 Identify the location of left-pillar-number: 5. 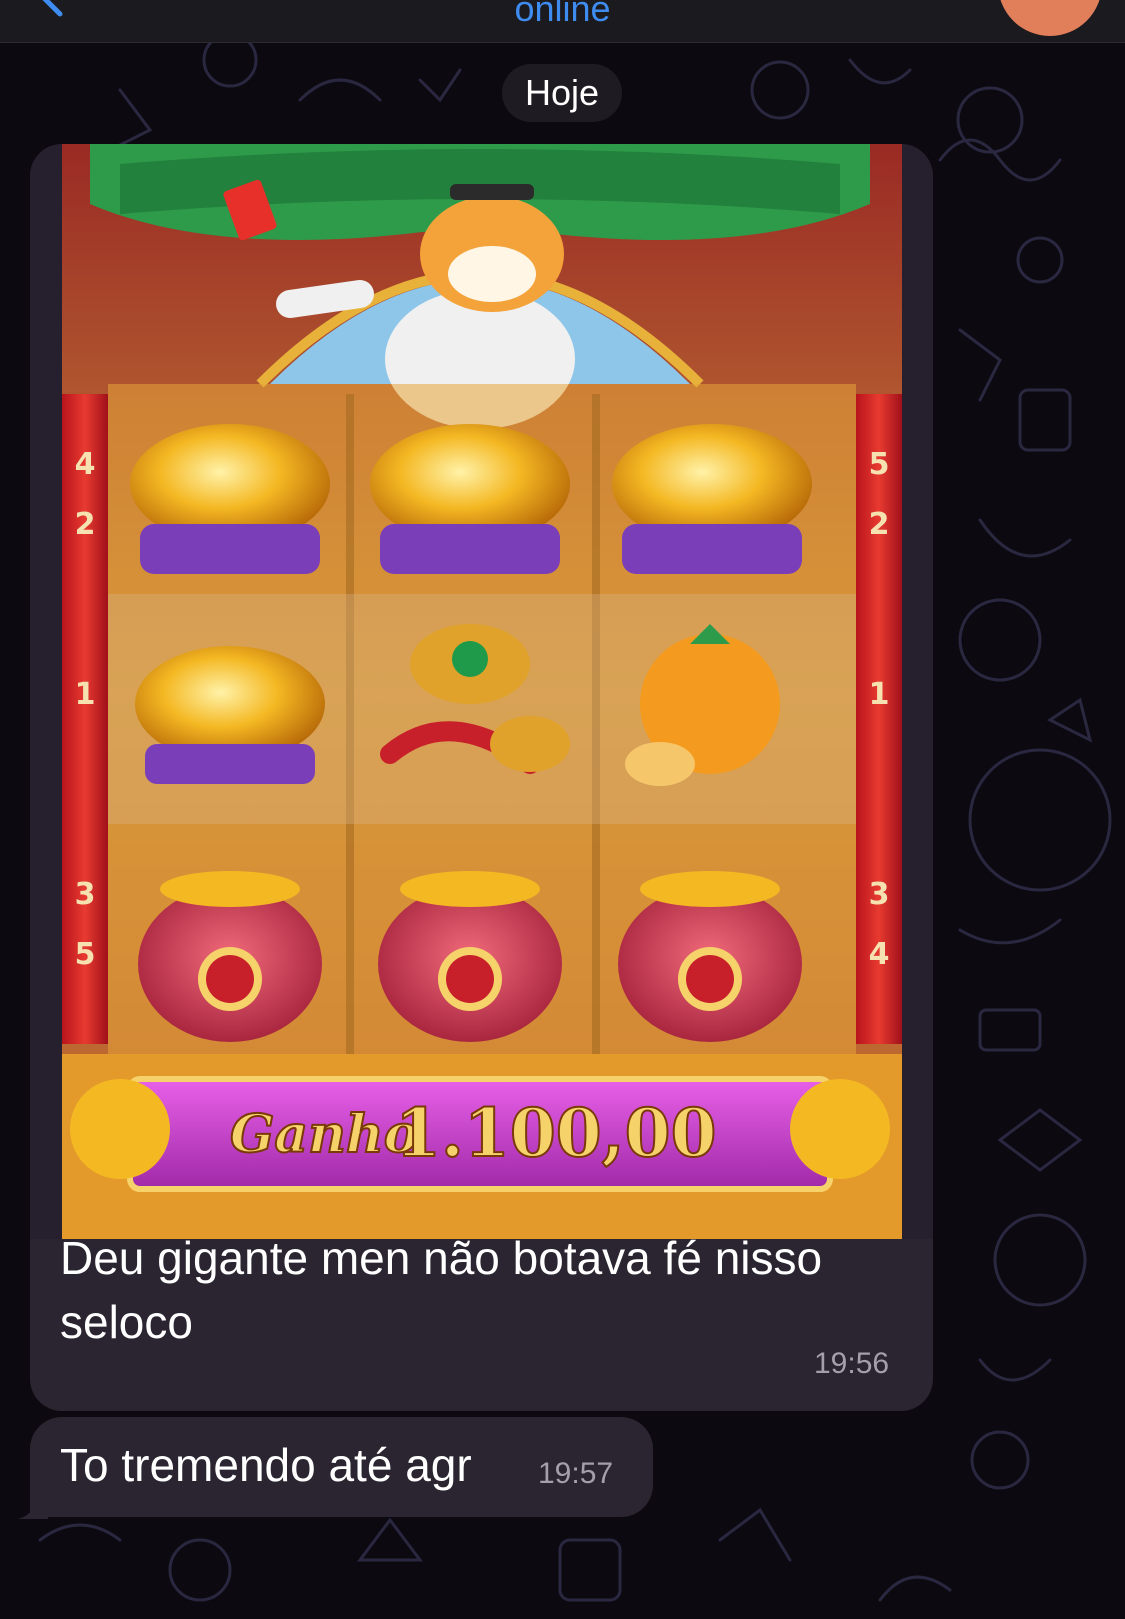
(85, 954).